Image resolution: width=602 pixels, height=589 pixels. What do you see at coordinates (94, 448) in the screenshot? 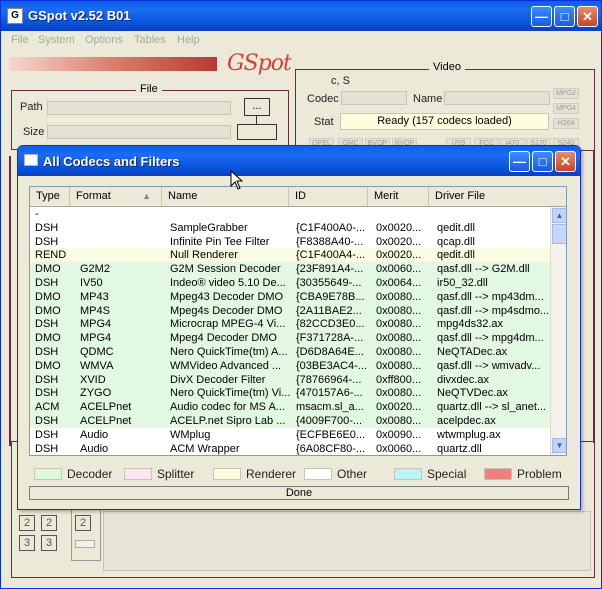
I see `cell-format: Audio` at bounding box center [94, 448].